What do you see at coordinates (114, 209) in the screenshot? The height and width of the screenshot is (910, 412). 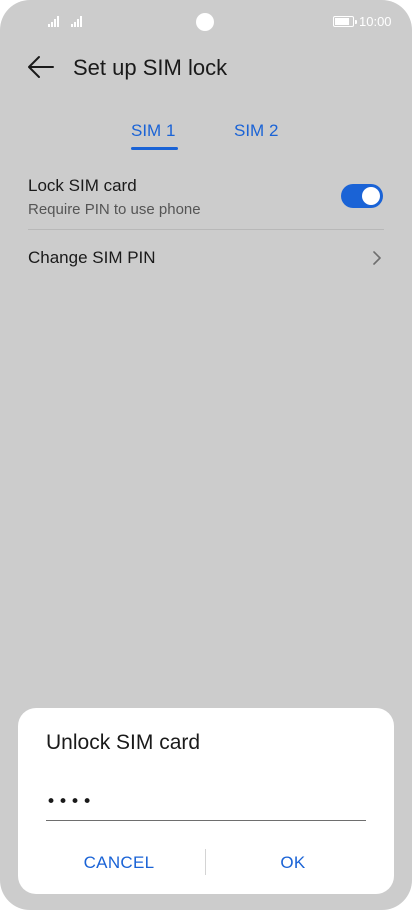 I see `lock-sim-card-subtitle: Require PIN to use phone` at bounding box center [114, 209].